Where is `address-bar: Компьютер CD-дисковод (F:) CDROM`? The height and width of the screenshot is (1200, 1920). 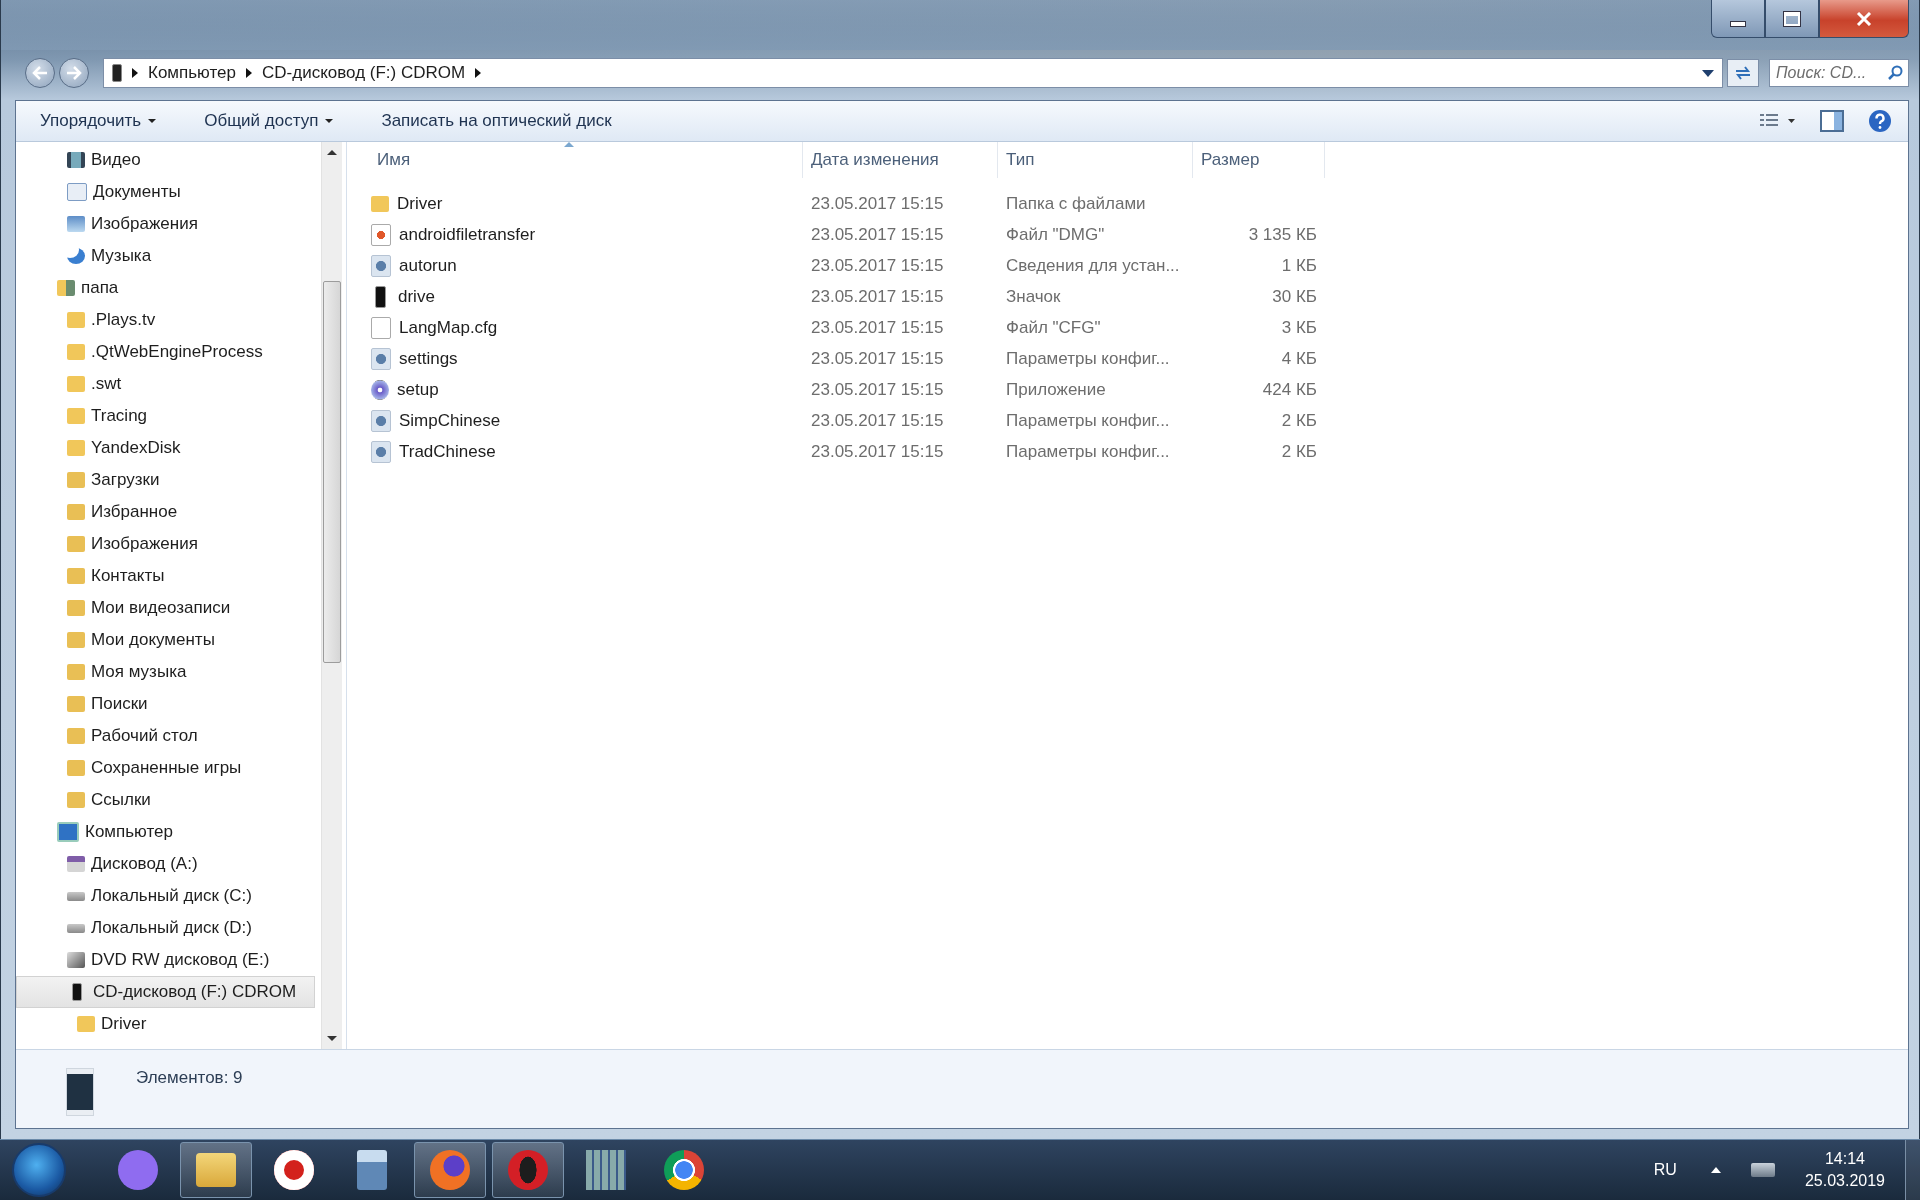 address-bar: Компьютер CD-дисковод (F:) CDROM is located at coordinates (913, 73).